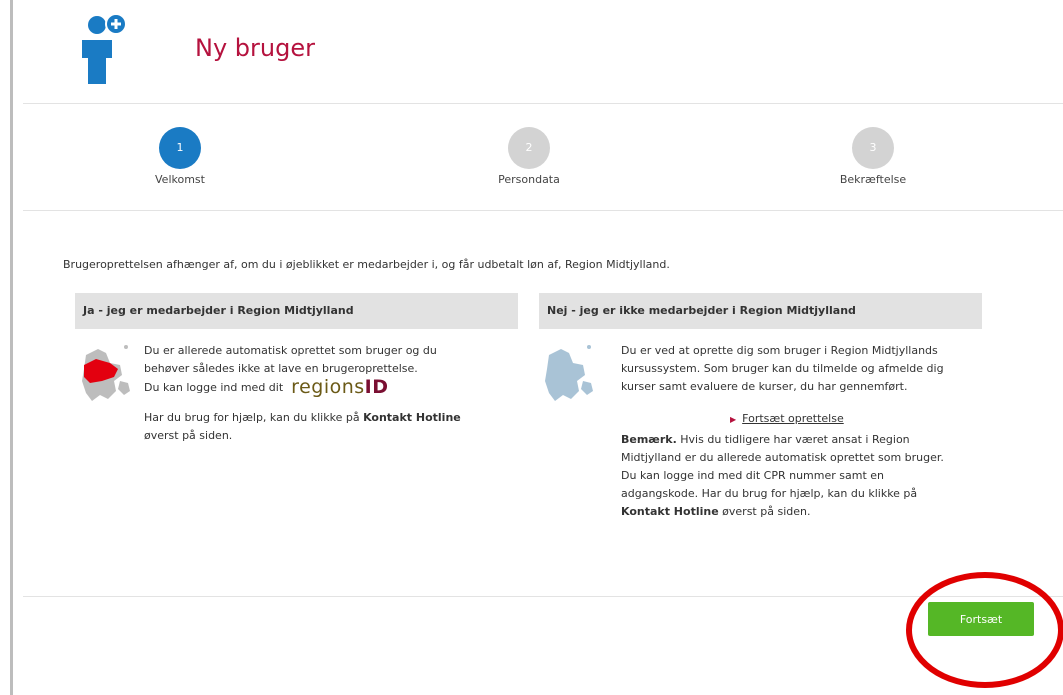 The height and width of the screenshot is (695, 1063). I want to click on text-line: Har du brug for hjælp, kan du klikke på, so click(252, 417).